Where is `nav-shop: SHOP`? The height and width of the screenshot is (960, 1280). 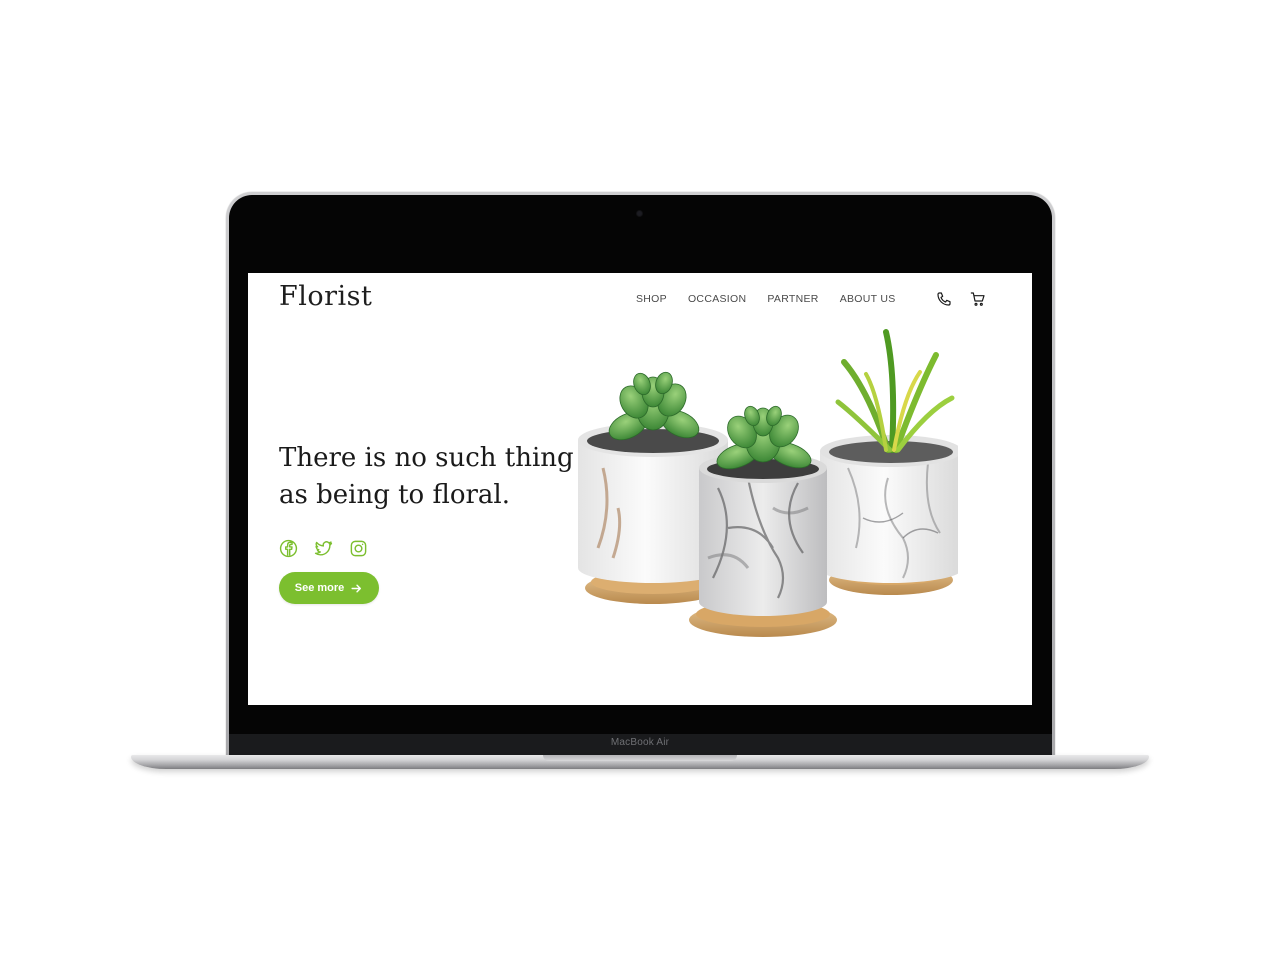 nav-shop: SHOP is located at coordinates (651, 299).